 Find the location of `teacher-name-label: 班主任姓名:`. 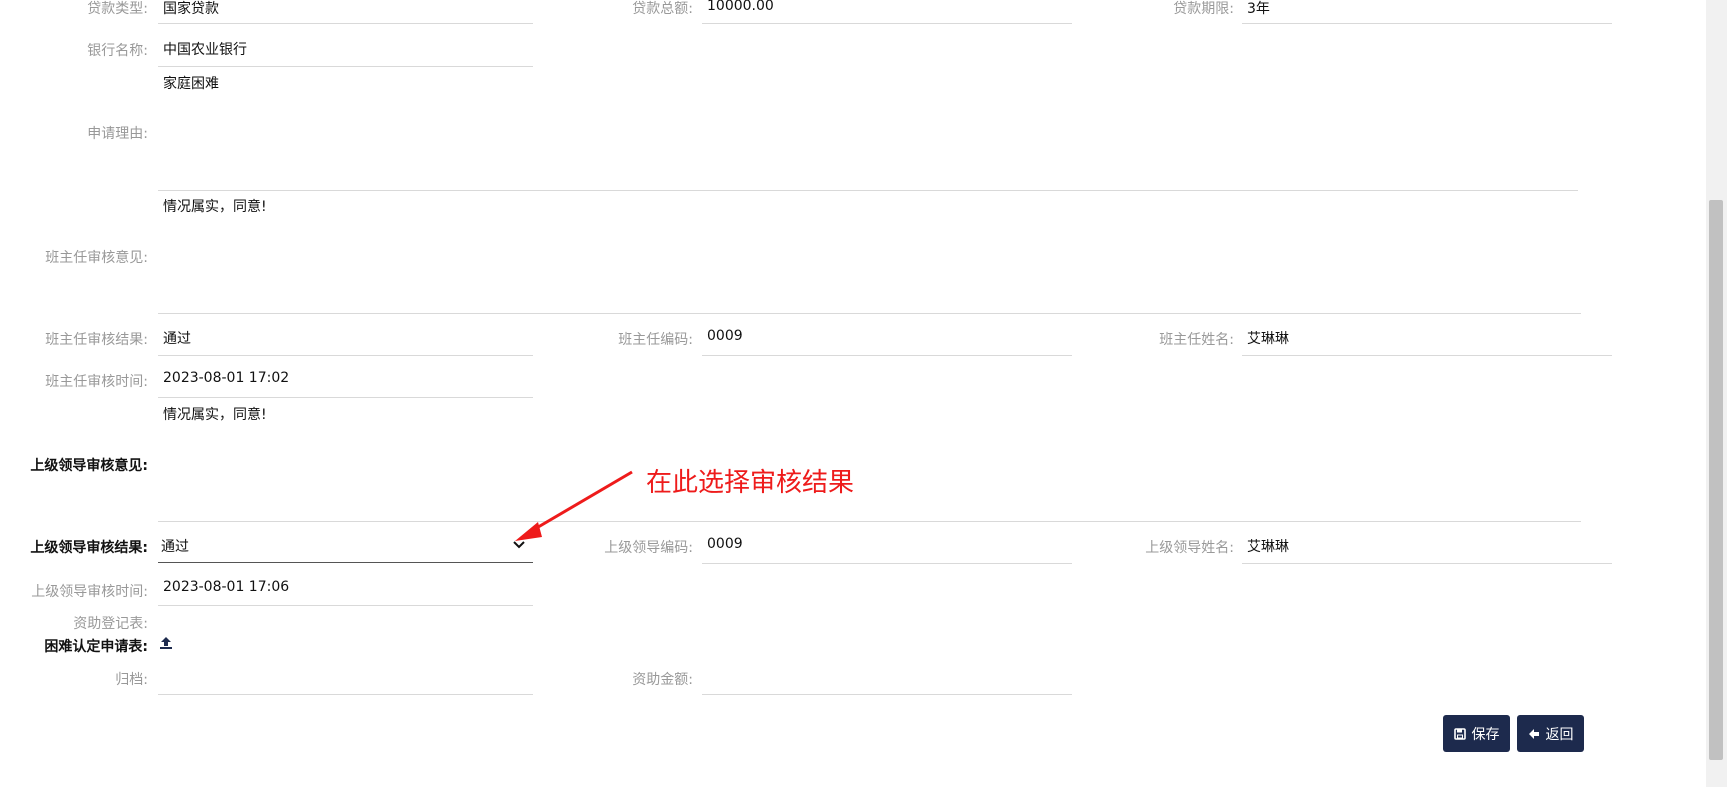

teacher-name-label: 班主任姓名: is located at coordinates (1196, 340).